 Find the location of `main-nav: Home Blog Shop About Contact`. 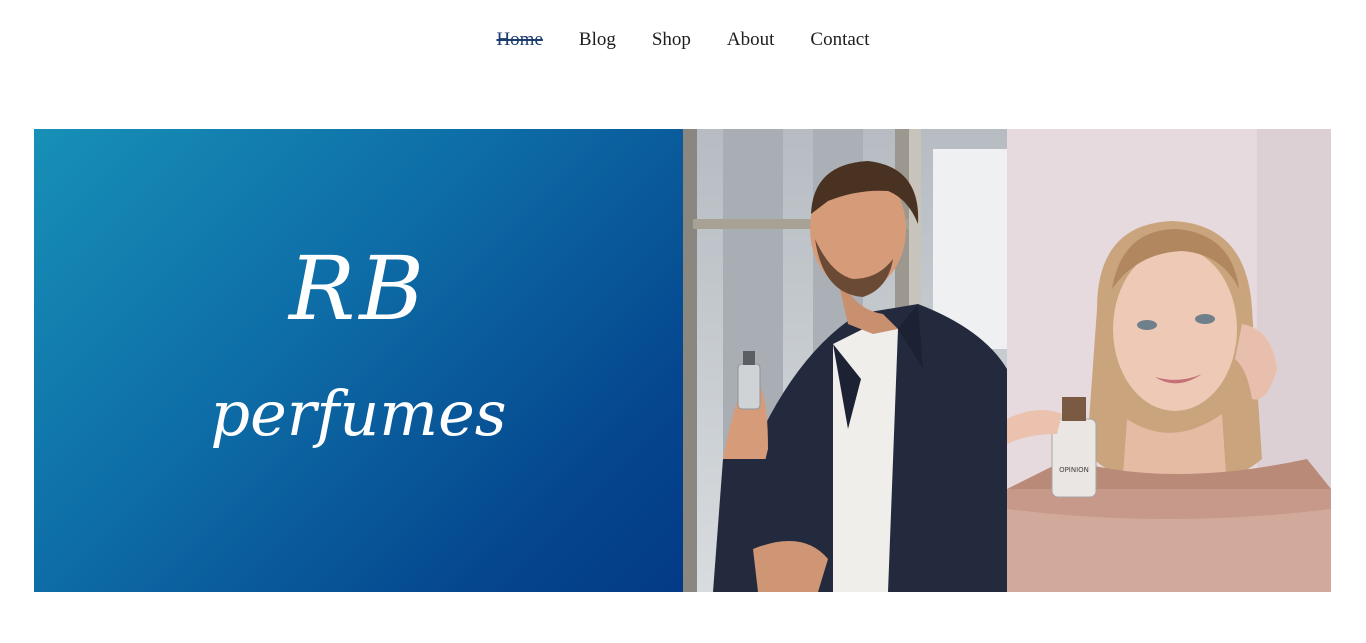

main-nav: Home Blog Shop About Contact is located at coordinates (683, 40).